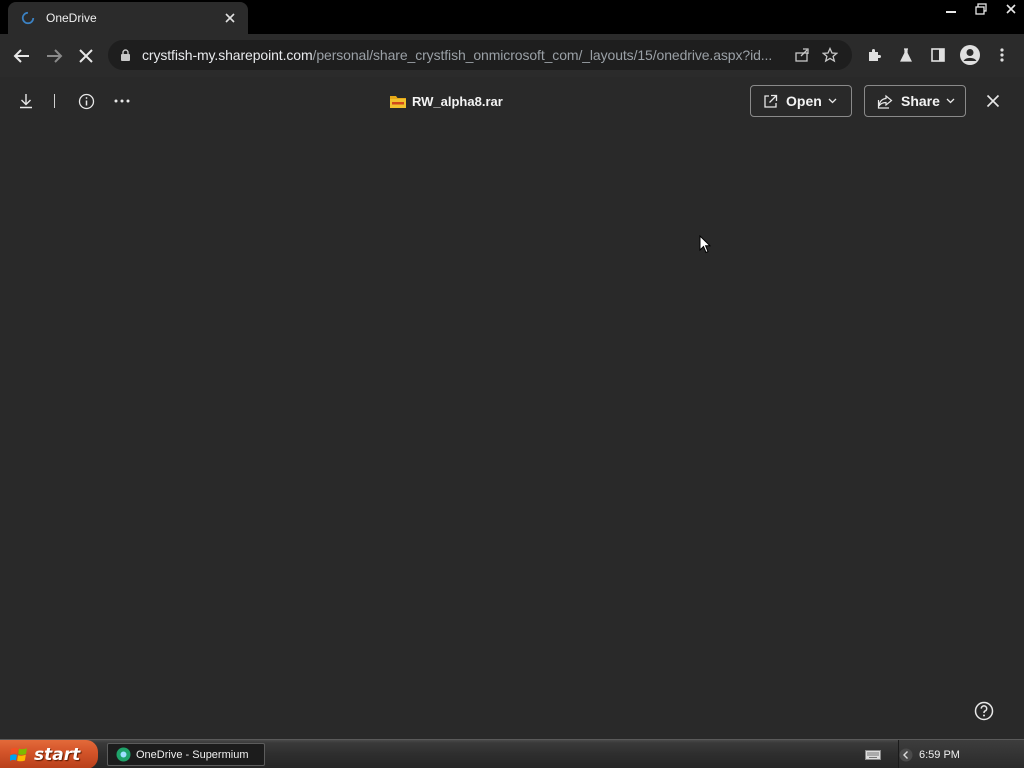  What do you see at coordinates (192, 754) in the screenshot?
I see `taskbar-item-label: OneDrive - Supermium` at bounding box center [192, 754].